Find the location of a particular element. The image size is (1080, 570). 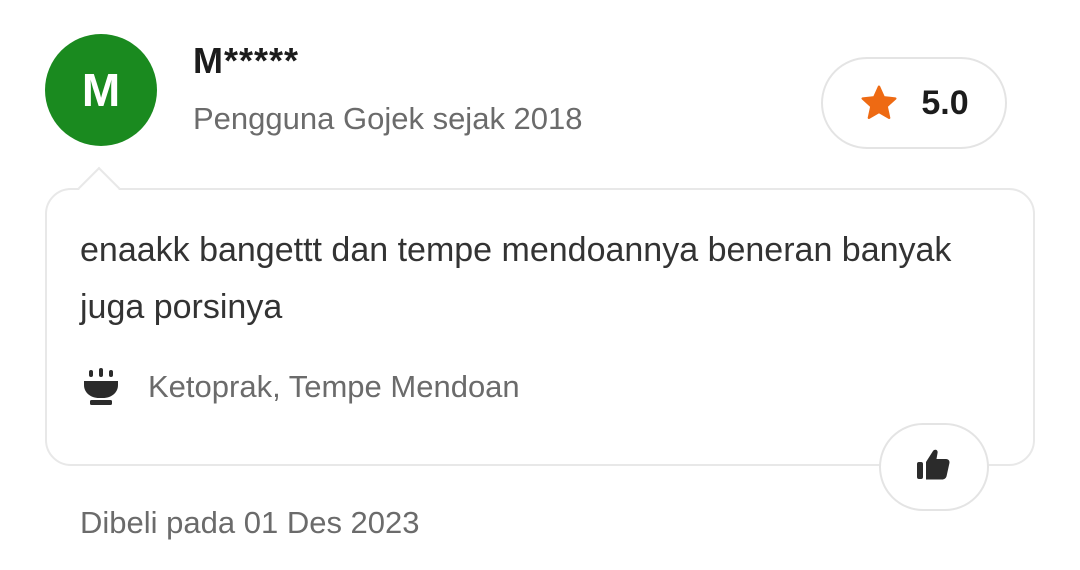

bowl-icon is located at coordinates (101, 387).